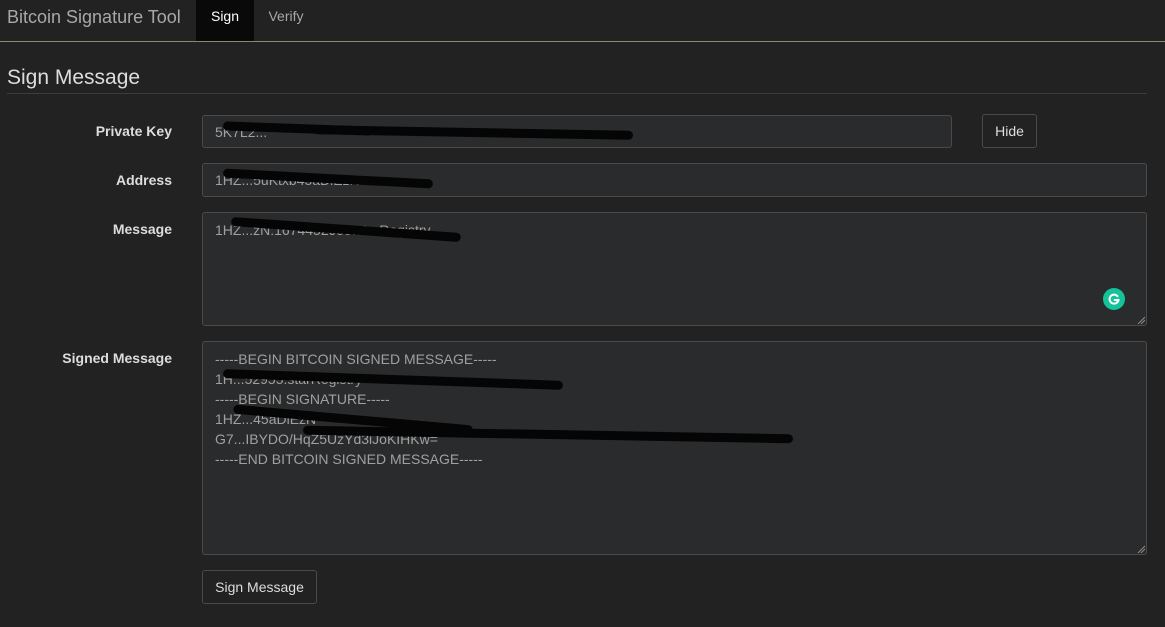  Describe the element at coordinates (286, 20) in the screenshot. I see `tab-verify: Verify` at that location.